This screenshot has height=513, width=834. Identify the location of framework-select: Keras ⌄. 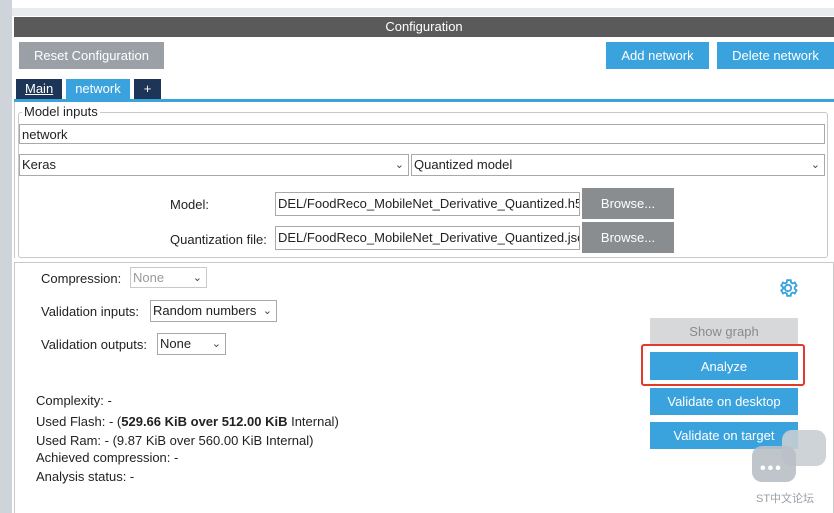
(214, 165).